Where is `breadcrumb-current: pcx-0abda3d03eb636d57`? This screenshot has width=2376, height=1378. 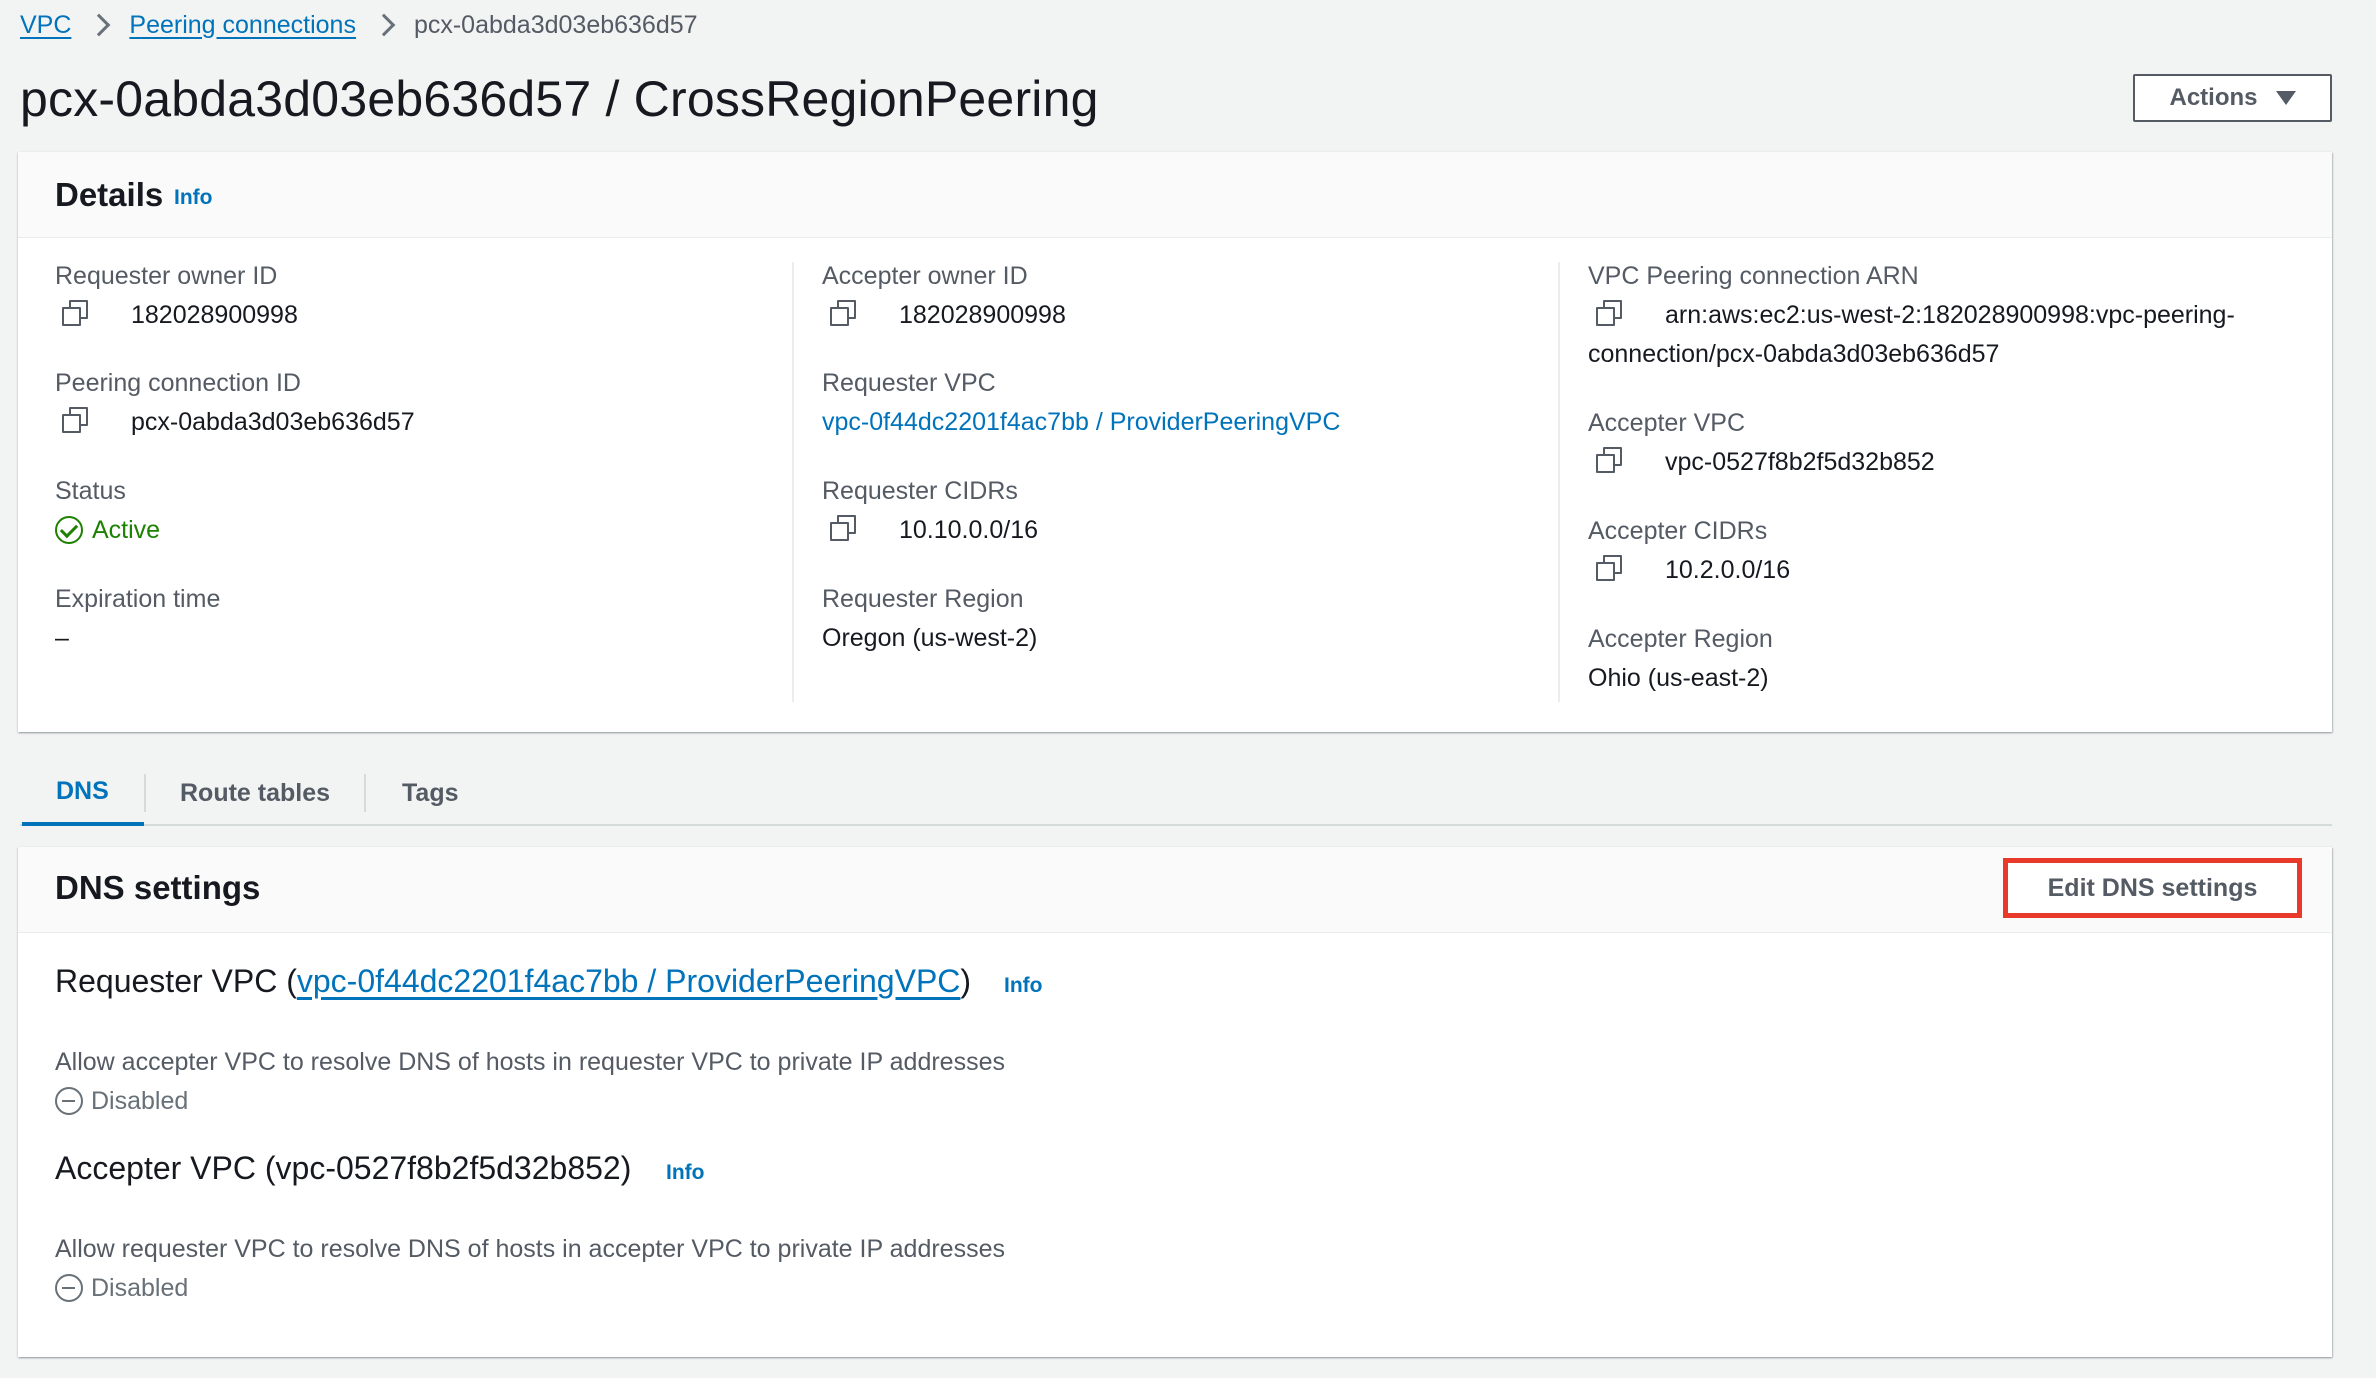
breadcrumb-current: pcx-0abda3d03eb636d57 is located at coordinates (555, 24).